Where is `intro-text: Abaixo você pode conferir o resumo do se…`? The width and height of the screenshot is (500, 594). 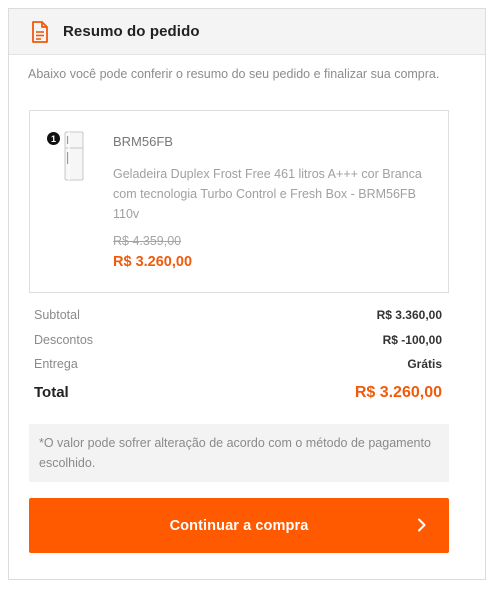 intro-text: Abaixo você pode conferir o resumo do se… is located at coordinates (234, 74).